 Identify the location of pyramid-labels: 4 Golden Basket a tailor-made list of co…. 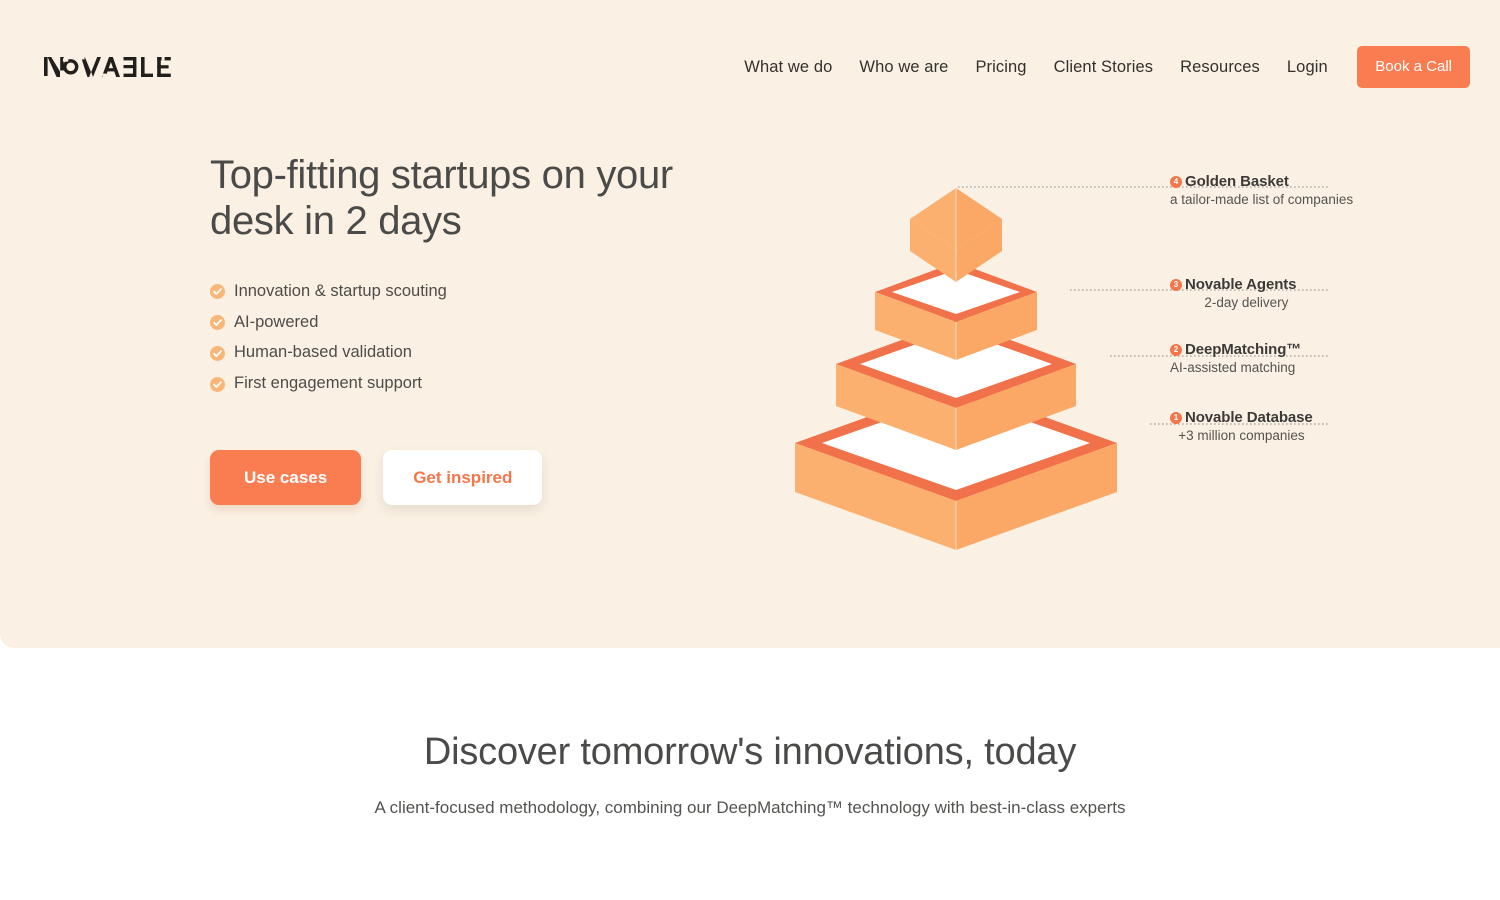
(1335, 320).